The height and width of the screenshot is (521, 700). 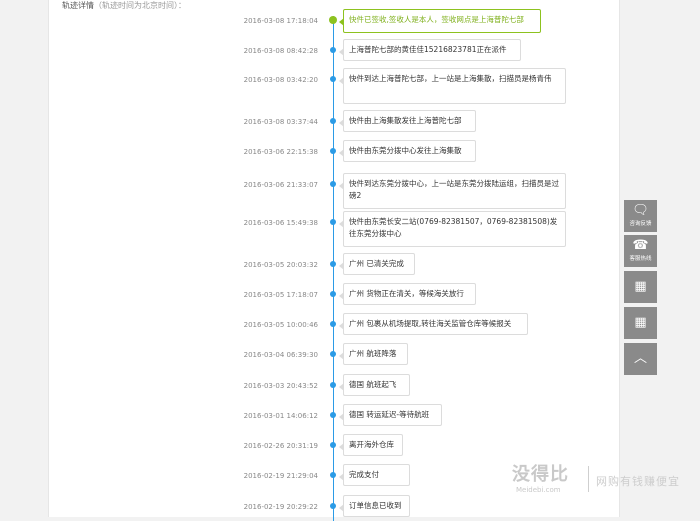 What do you see at coordinates (280, 80) in the screenshot?
I see `event-time: 2016-03-08 03:42:20` at bounding box center [280, 80].